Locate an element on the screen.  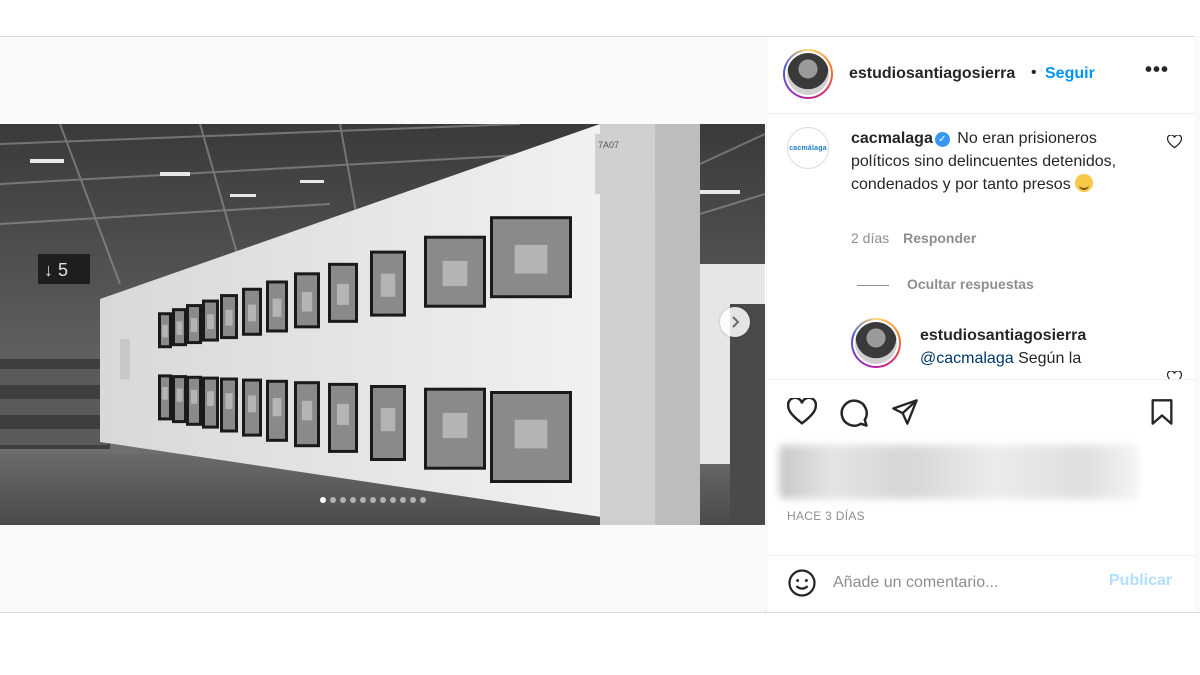
comment-bubble-icon is located at coordinates (854, 415).